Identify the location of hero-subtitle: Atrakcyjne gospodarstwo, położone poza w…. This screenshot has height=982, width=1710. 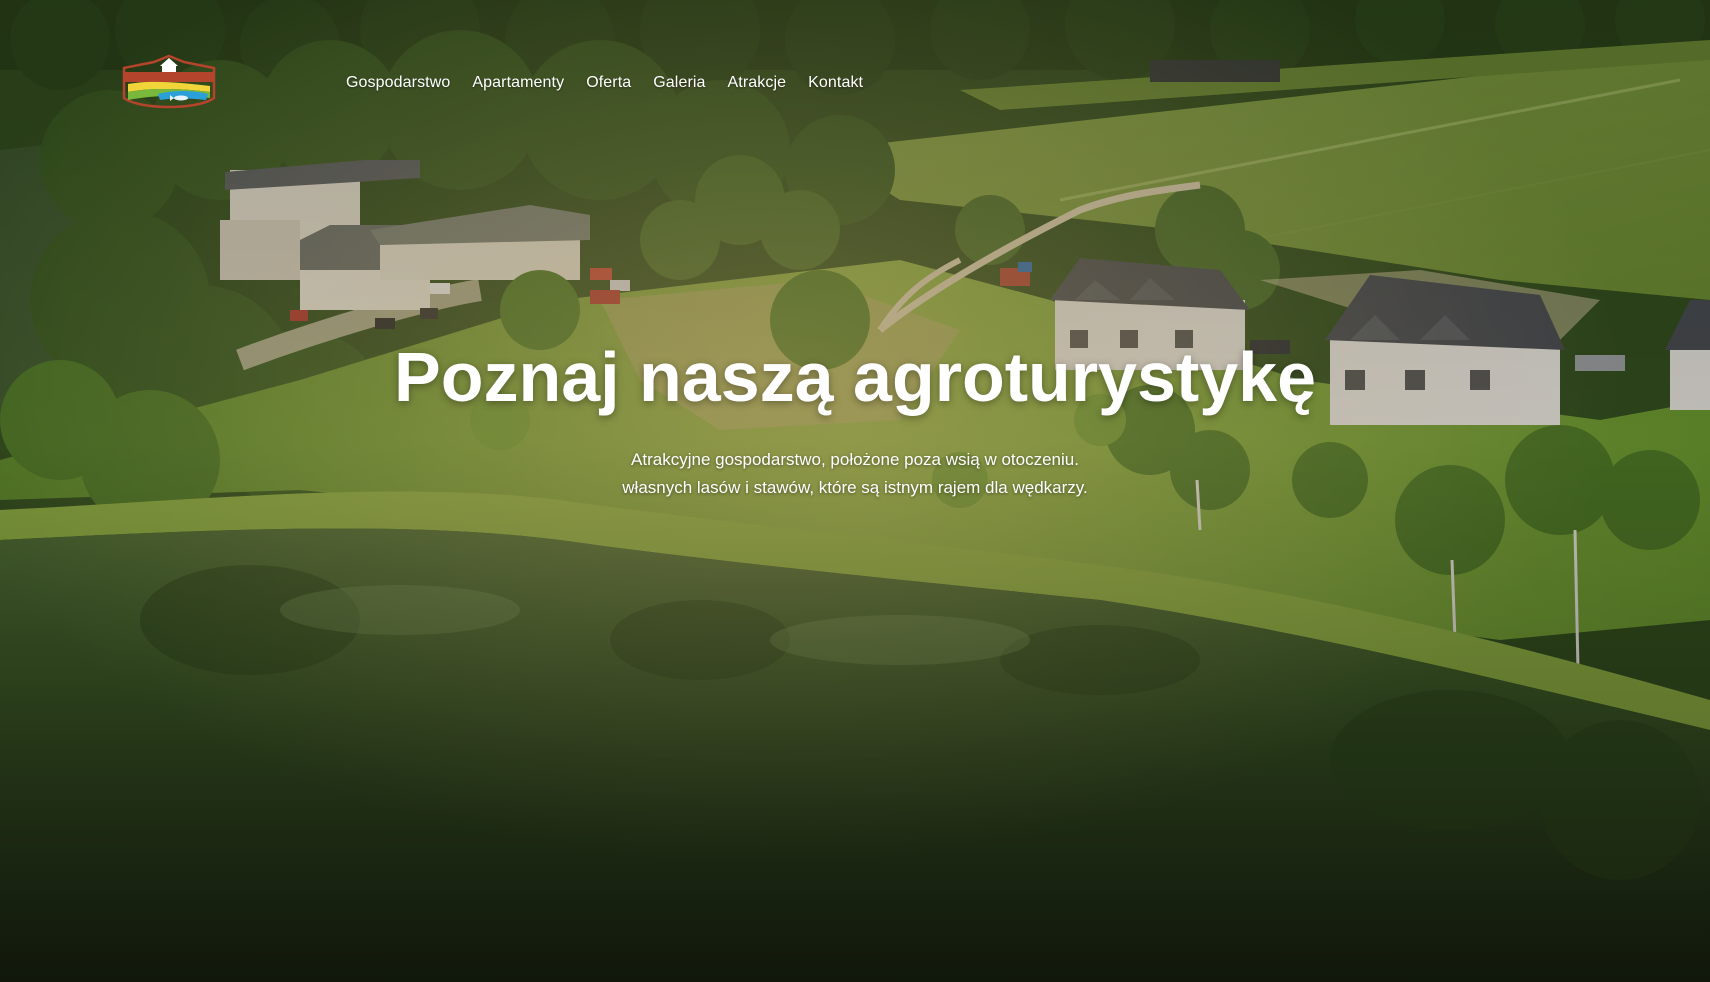
(855, 474).